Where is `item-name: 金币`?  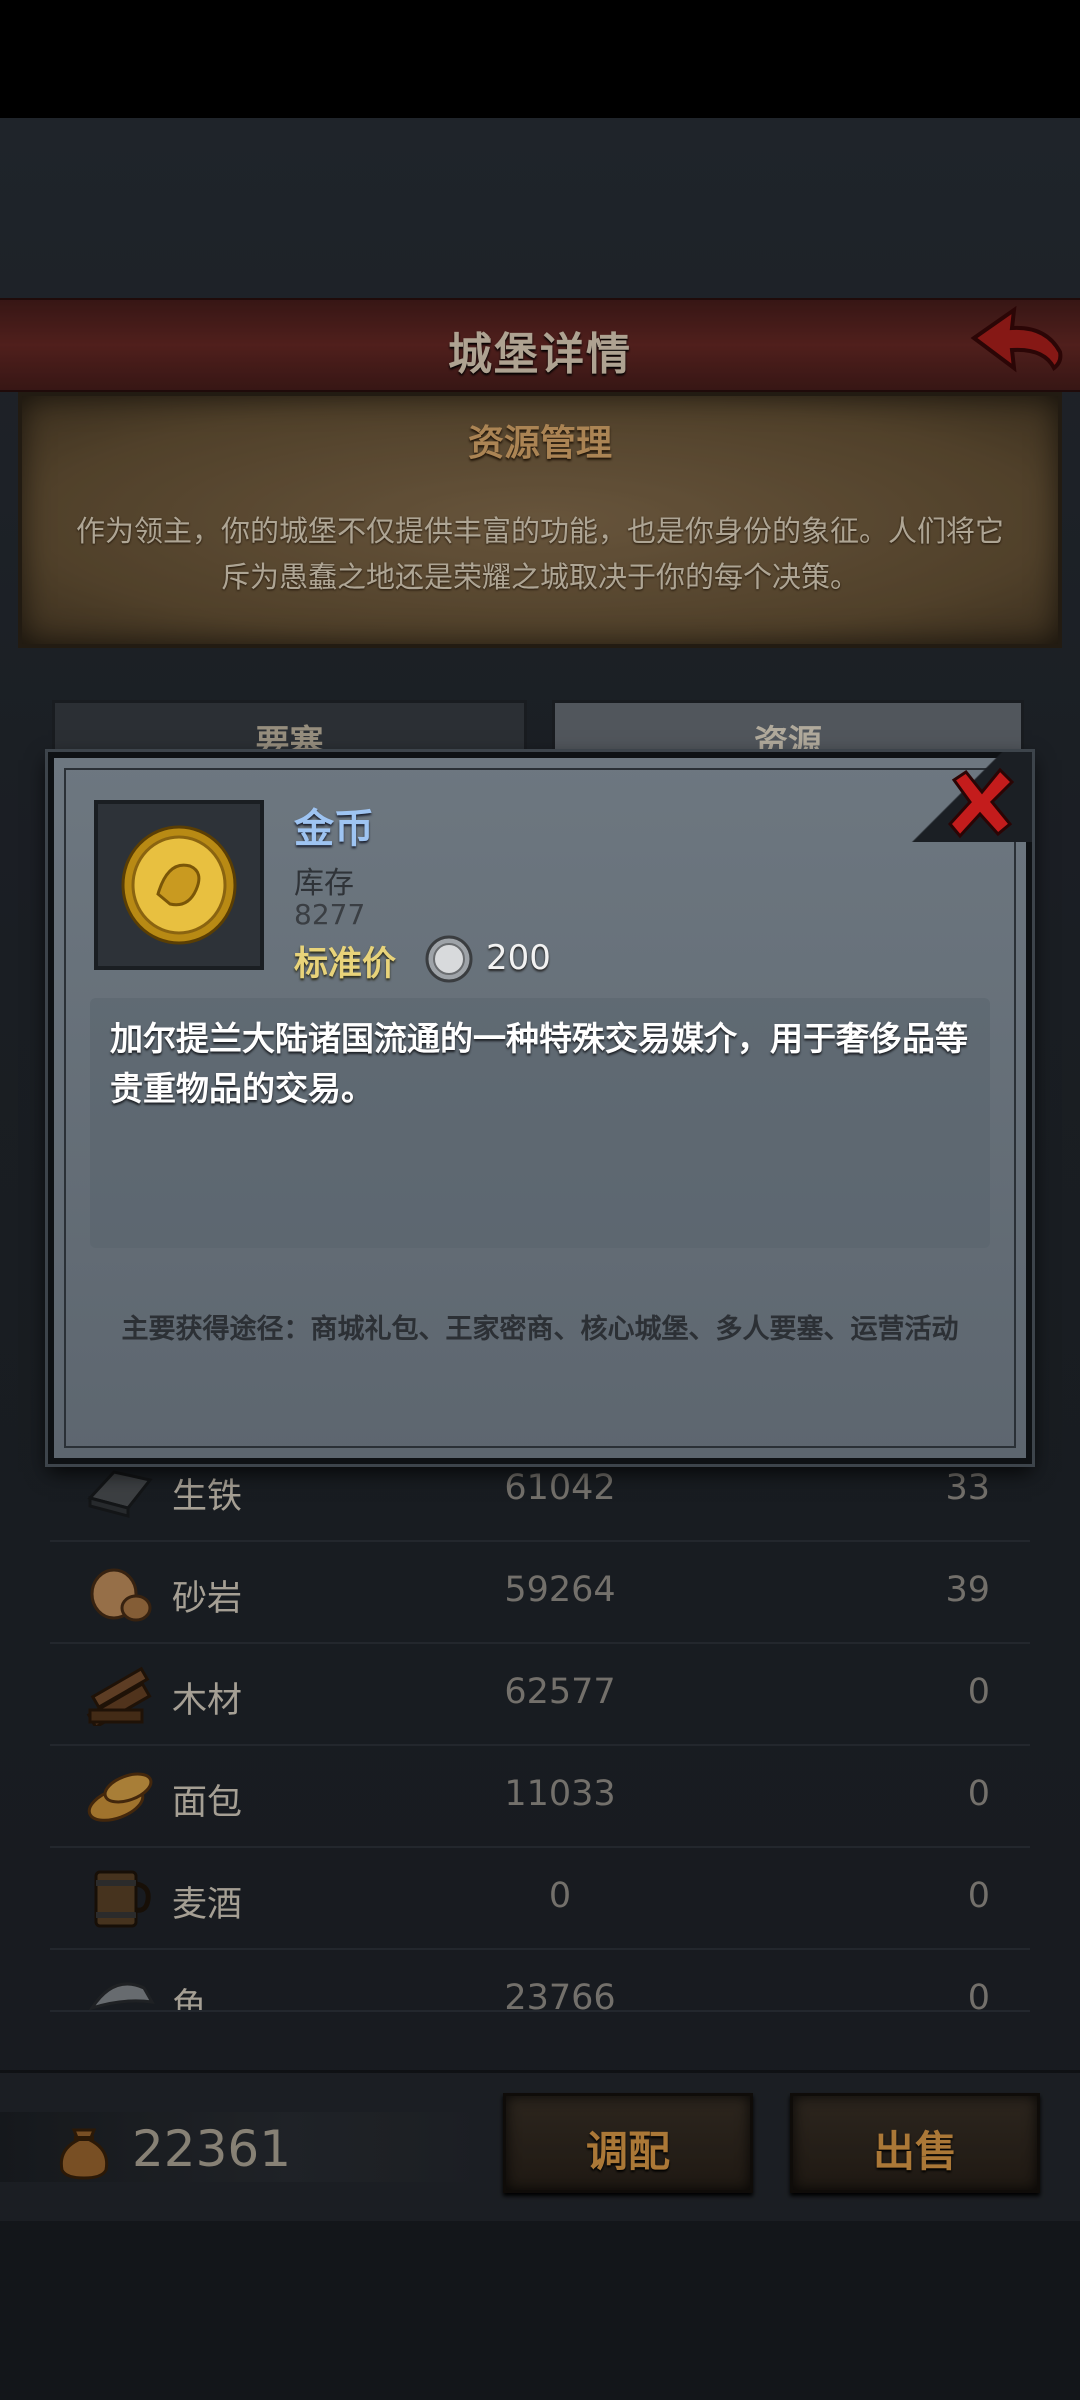
item-name: 金币 is located at coordinates (334, 829).